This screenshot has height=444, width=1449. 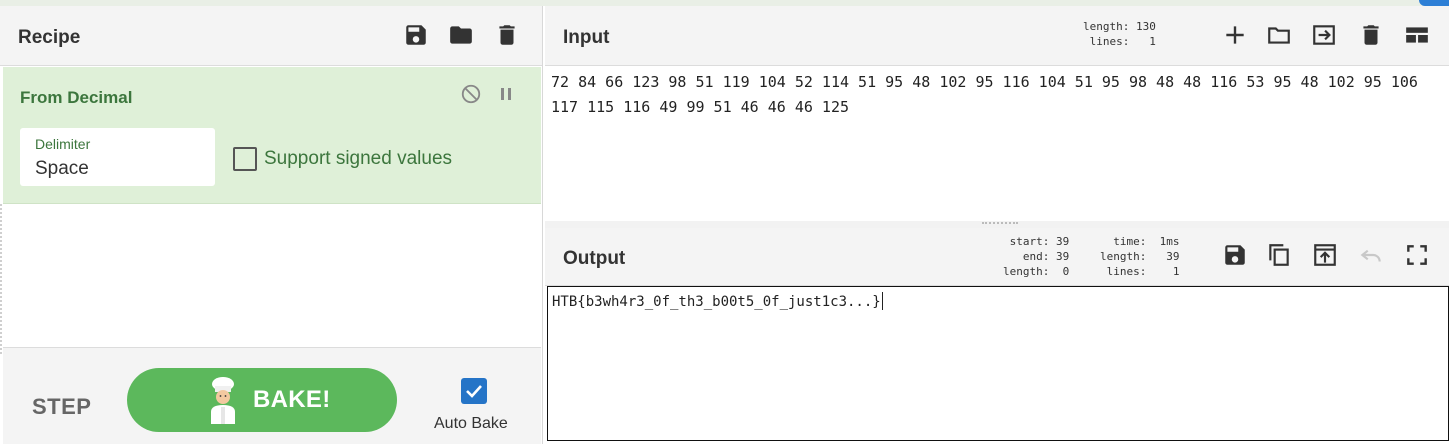 I want to click on bake-button: BAKE!, so click(x=262, y=400).